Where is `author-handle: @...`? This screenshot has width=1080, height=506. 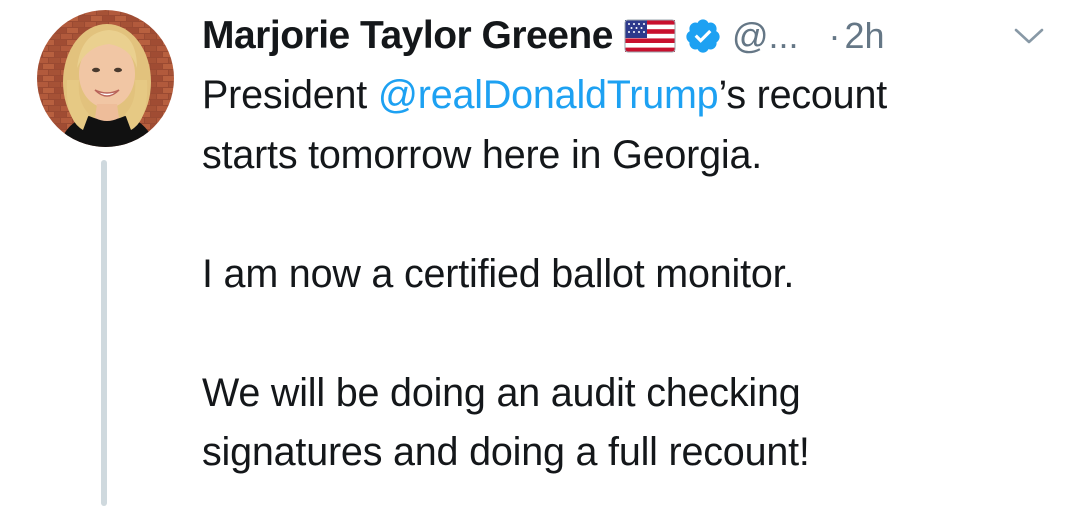
author-handle: @... is located at coordinates (765, 36).